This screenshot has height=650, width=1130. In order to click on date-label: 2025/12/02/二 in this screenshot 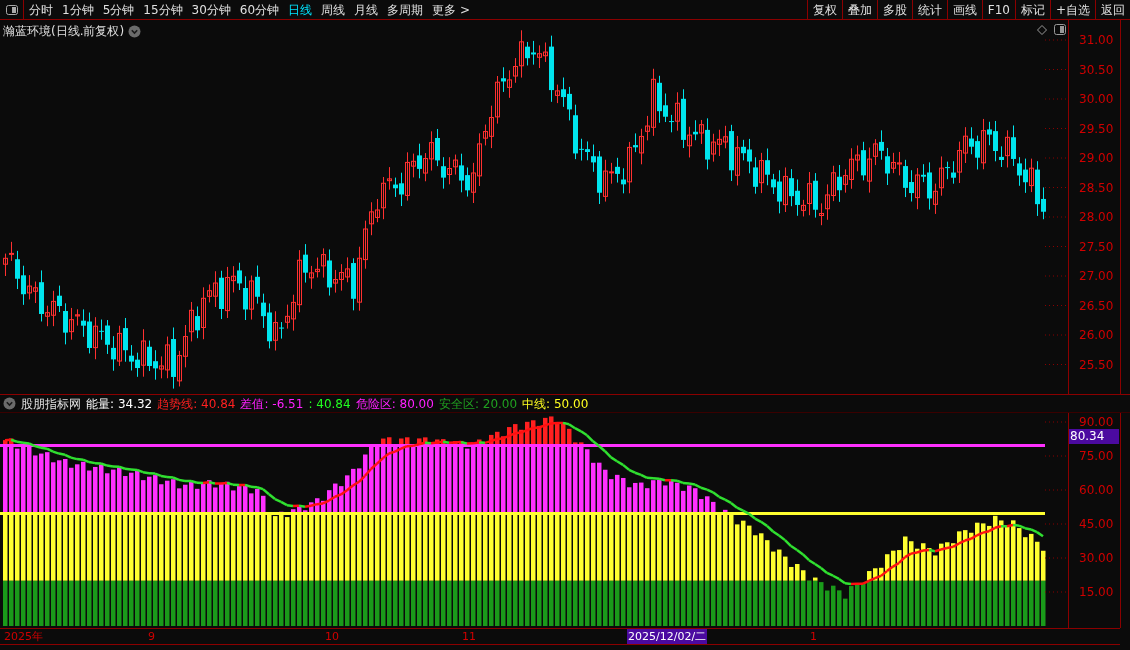, I will do `click(667, 636)`.